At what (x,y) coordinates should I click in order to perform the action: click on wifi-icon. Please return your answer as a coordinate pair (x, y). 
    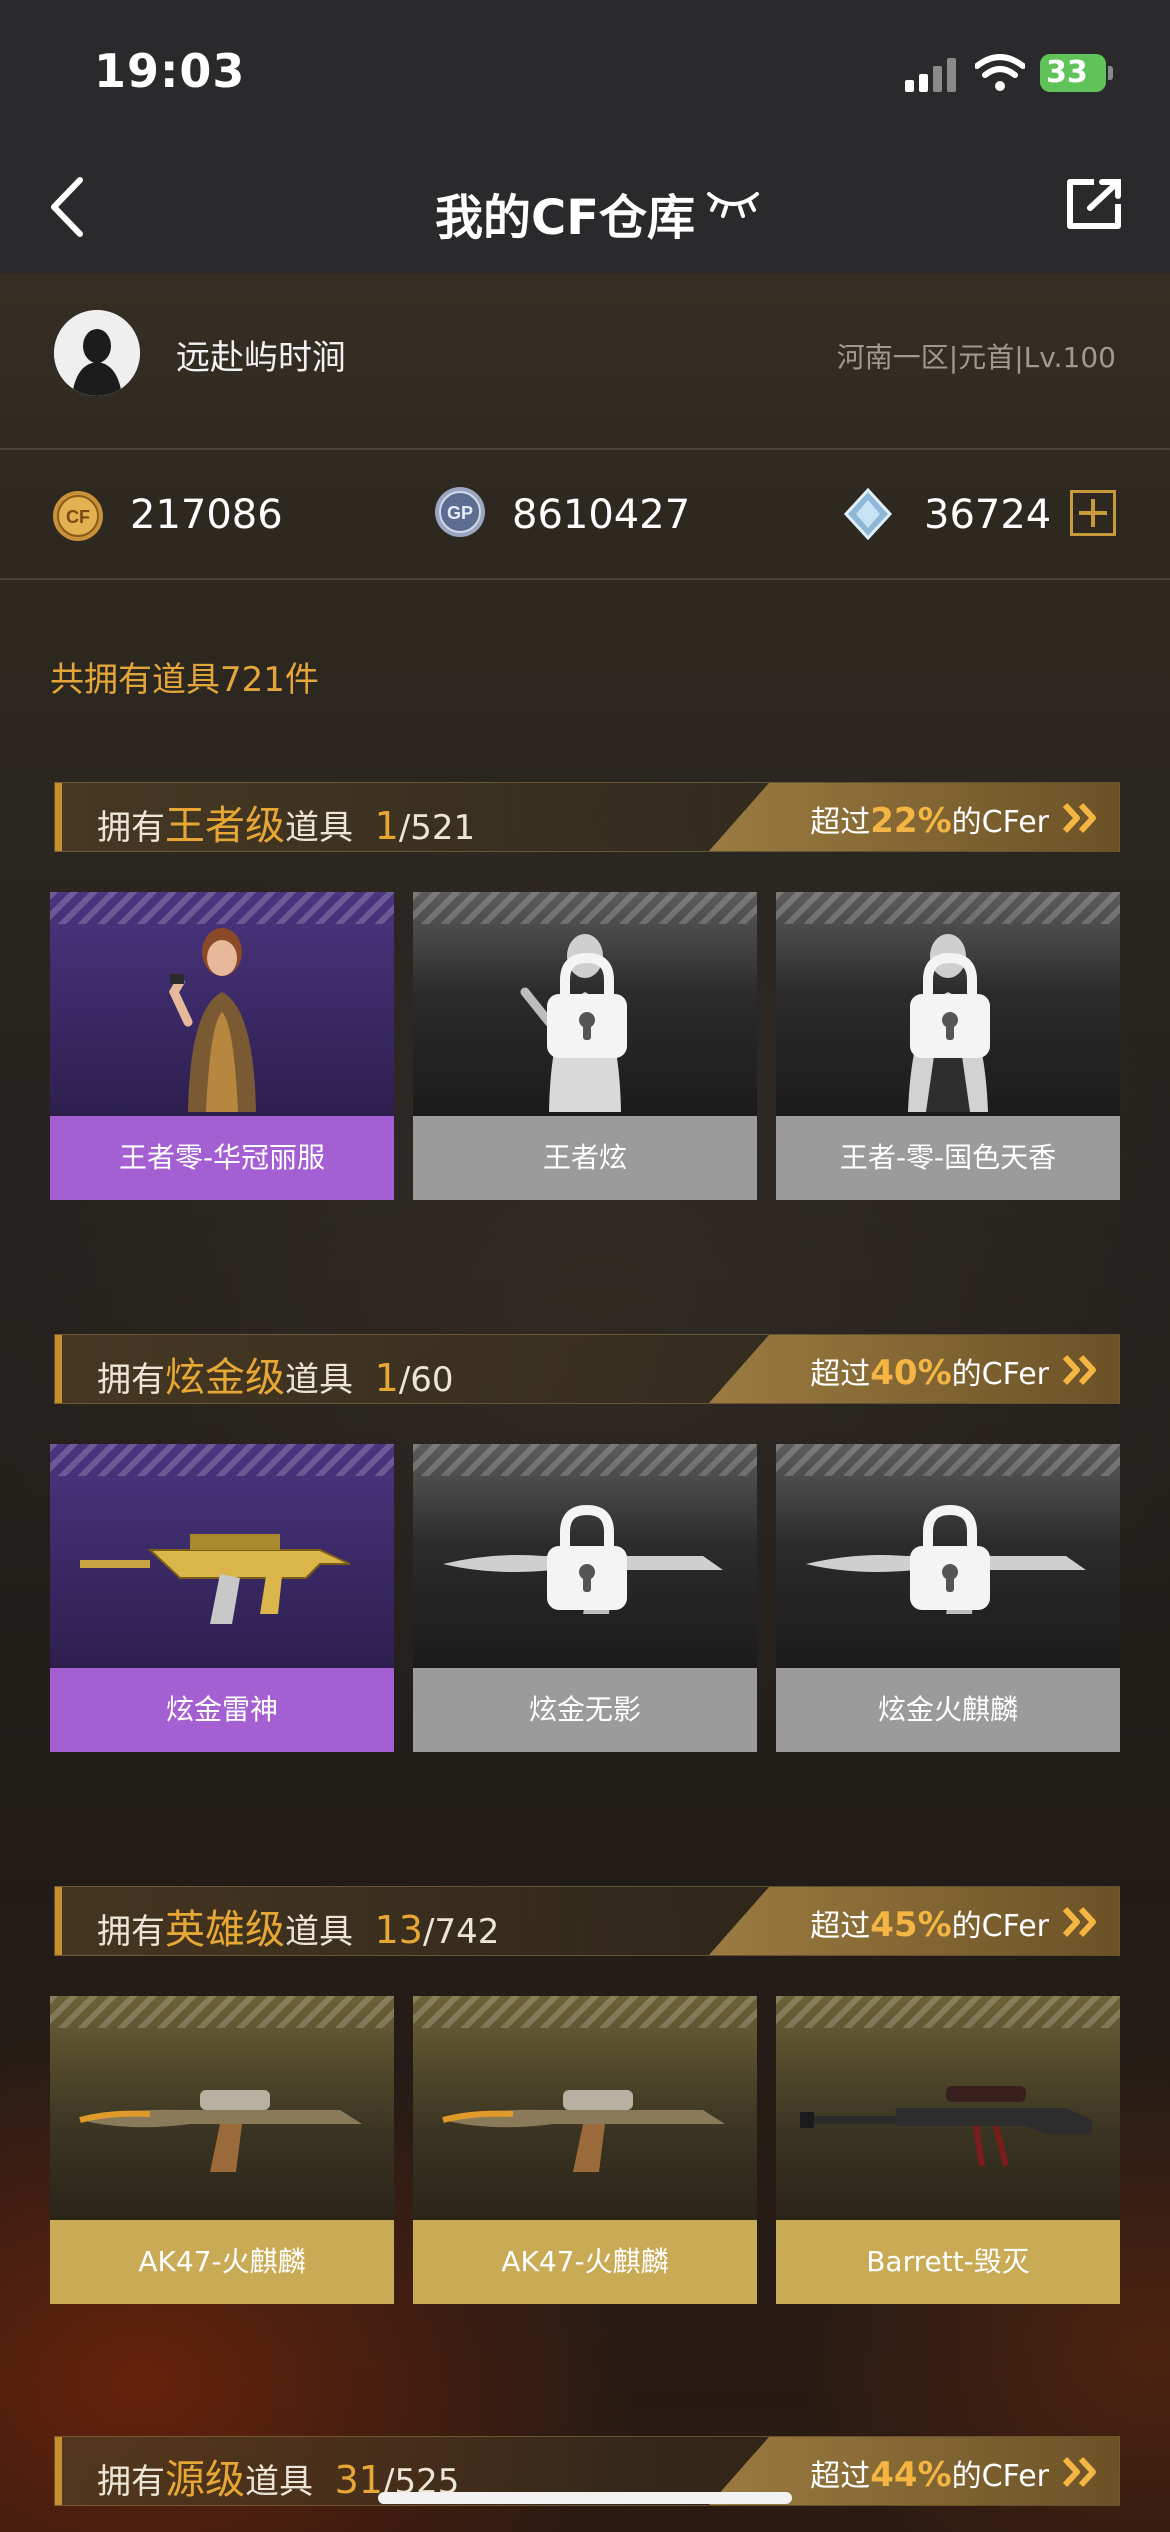
    Looking at the image, I should click on (1000, 72).